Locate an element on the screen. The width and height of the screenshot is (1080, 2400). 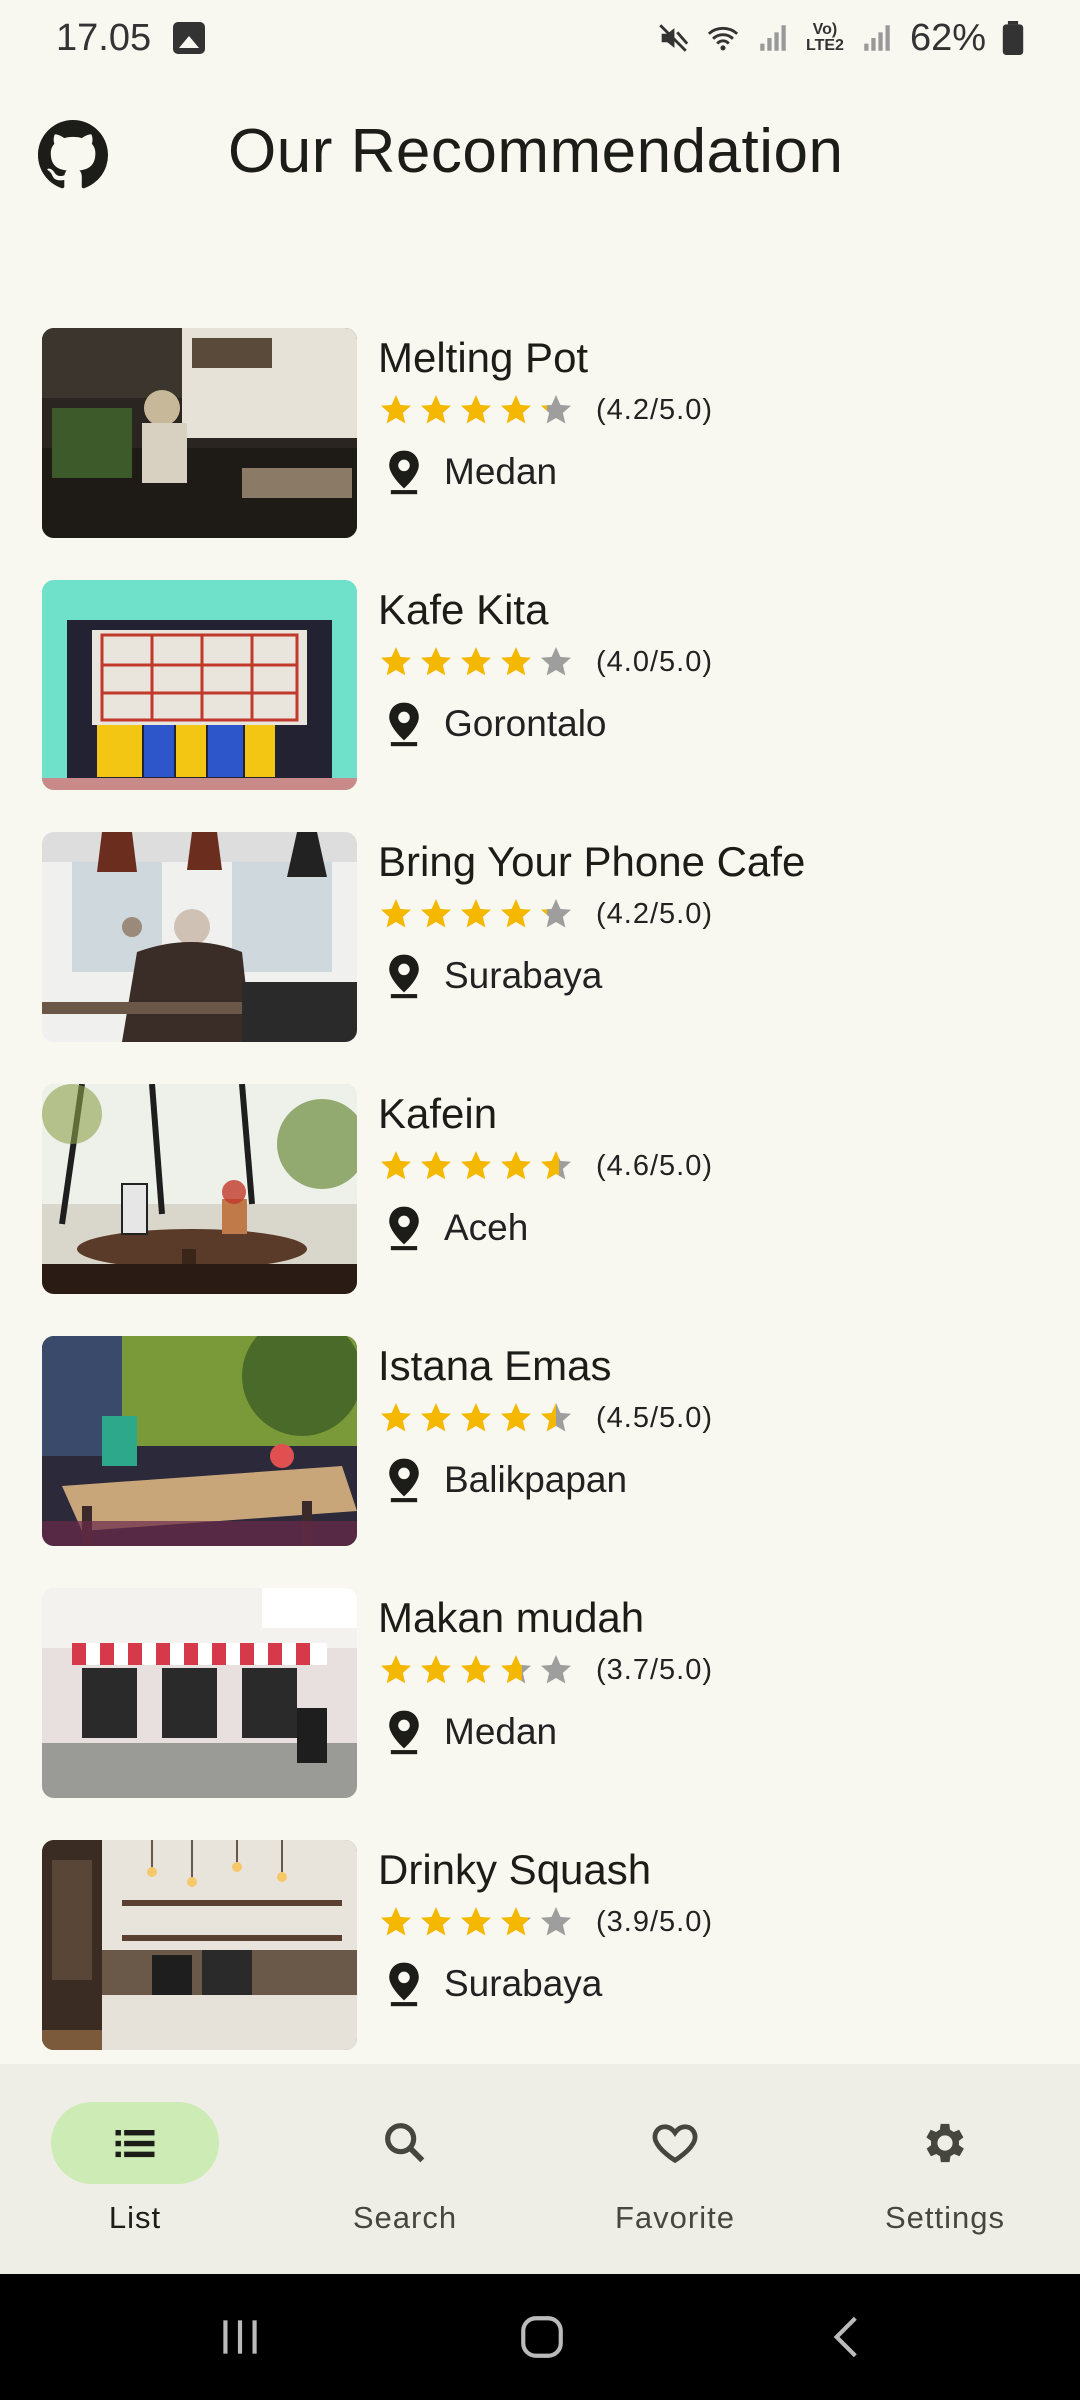
home-icon is located at coordinates (542, 2337).